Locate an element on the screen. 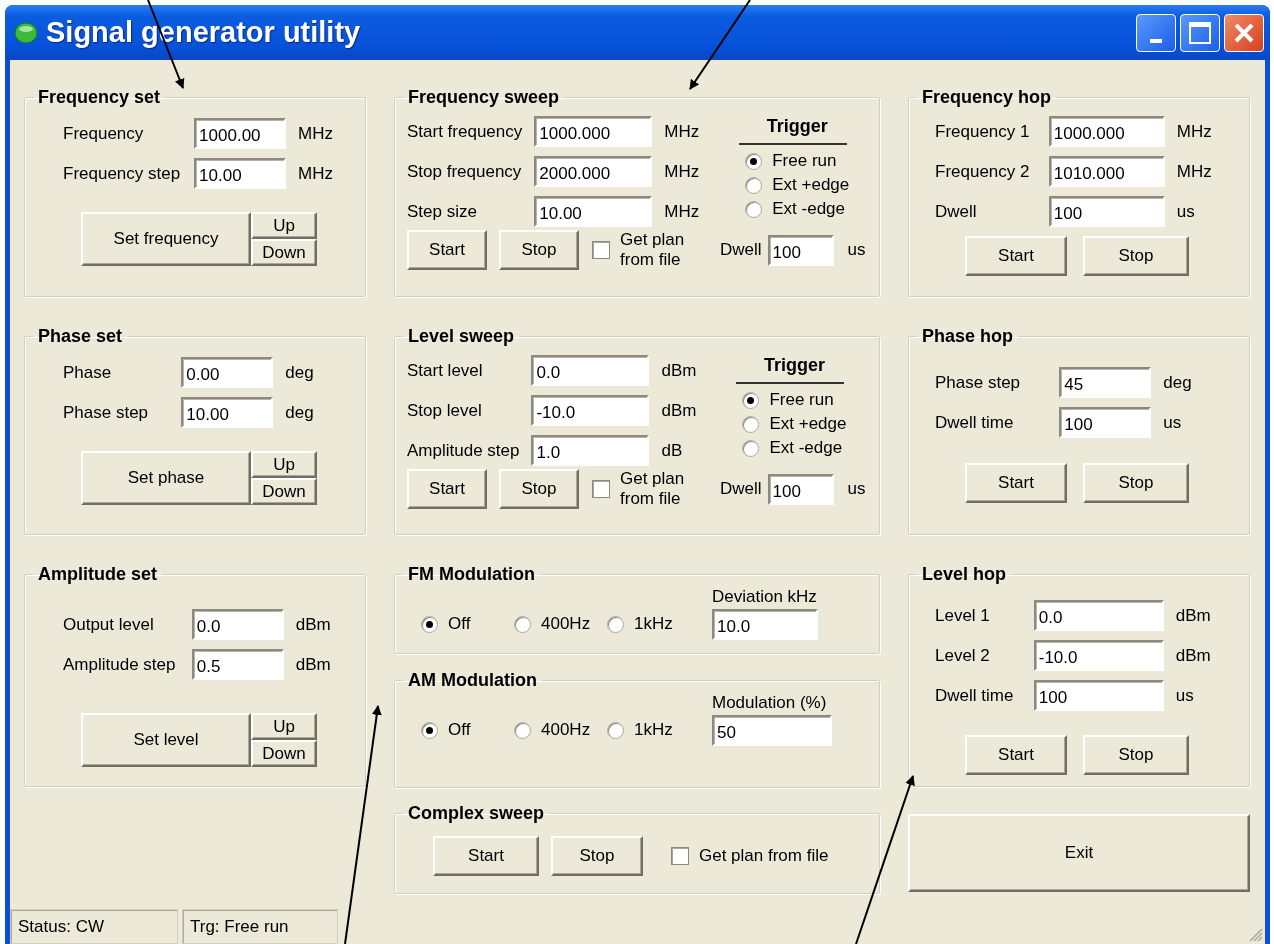 The height and width of the screenshot is (944, 1274). maximize-button is located at coordinates (1200, 32).